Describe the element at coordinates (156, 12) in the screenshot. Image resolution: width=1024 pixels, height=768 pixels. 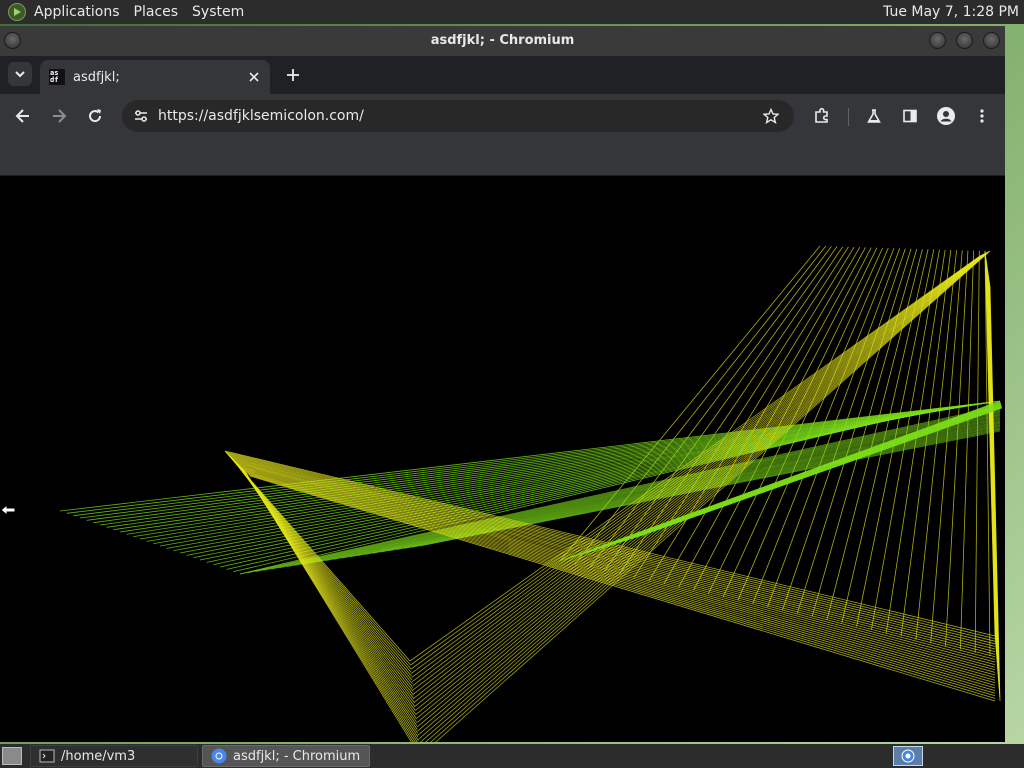
I see `places-menu: Places` at that location.